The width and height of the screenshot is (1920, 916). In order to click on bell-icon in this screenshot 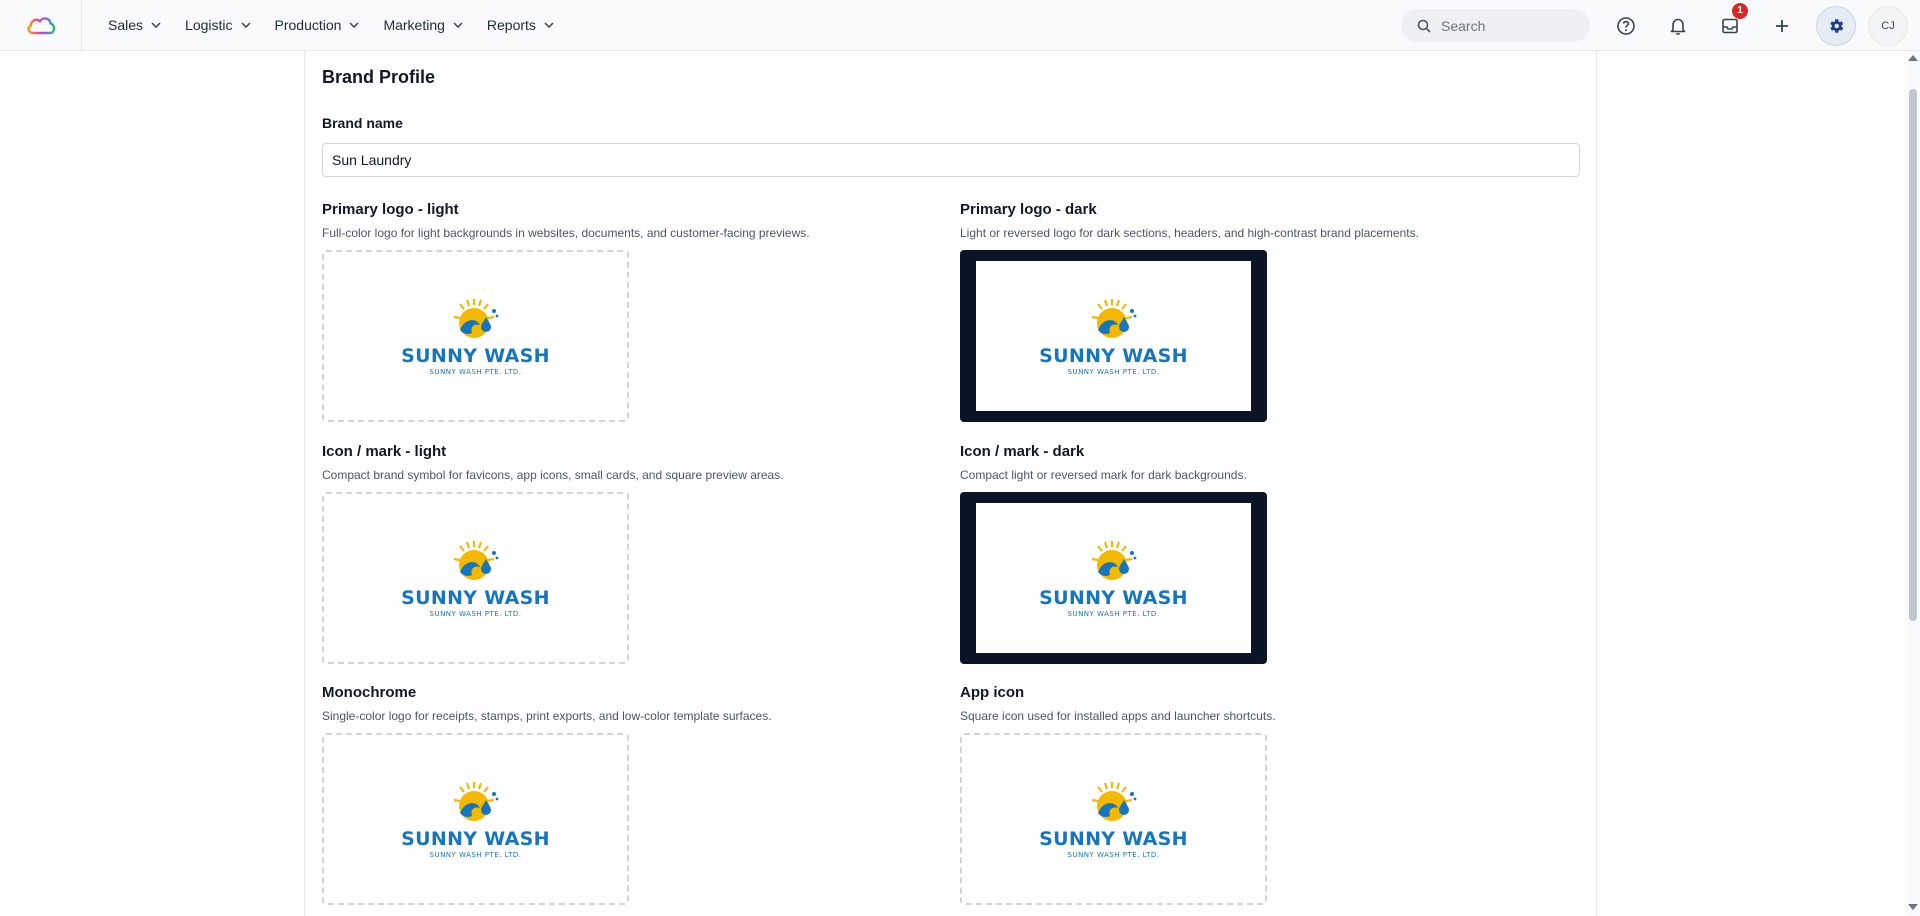, I will do `click(1678, 26)`.